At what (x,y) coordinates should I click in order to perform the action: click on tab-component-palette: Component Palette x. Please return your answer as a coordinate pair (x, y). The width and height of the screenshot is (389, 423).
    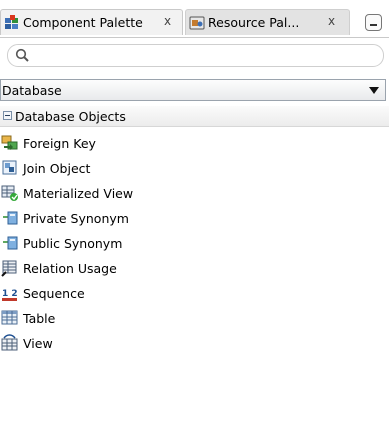
    Looking at the image, I should click on (91, 22).